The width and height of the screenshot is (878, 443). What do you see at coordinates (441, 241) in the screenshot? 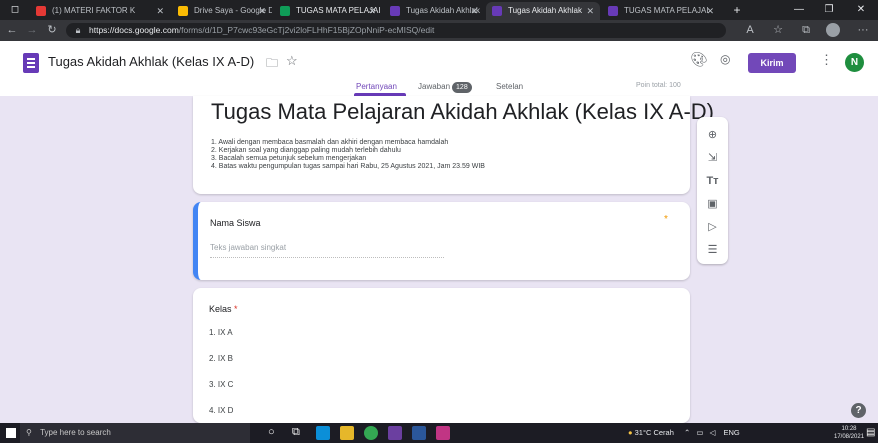
I see `question-card-name: Nama Siswa * Teks jawaban singkat` at bounding box center [441, 241].